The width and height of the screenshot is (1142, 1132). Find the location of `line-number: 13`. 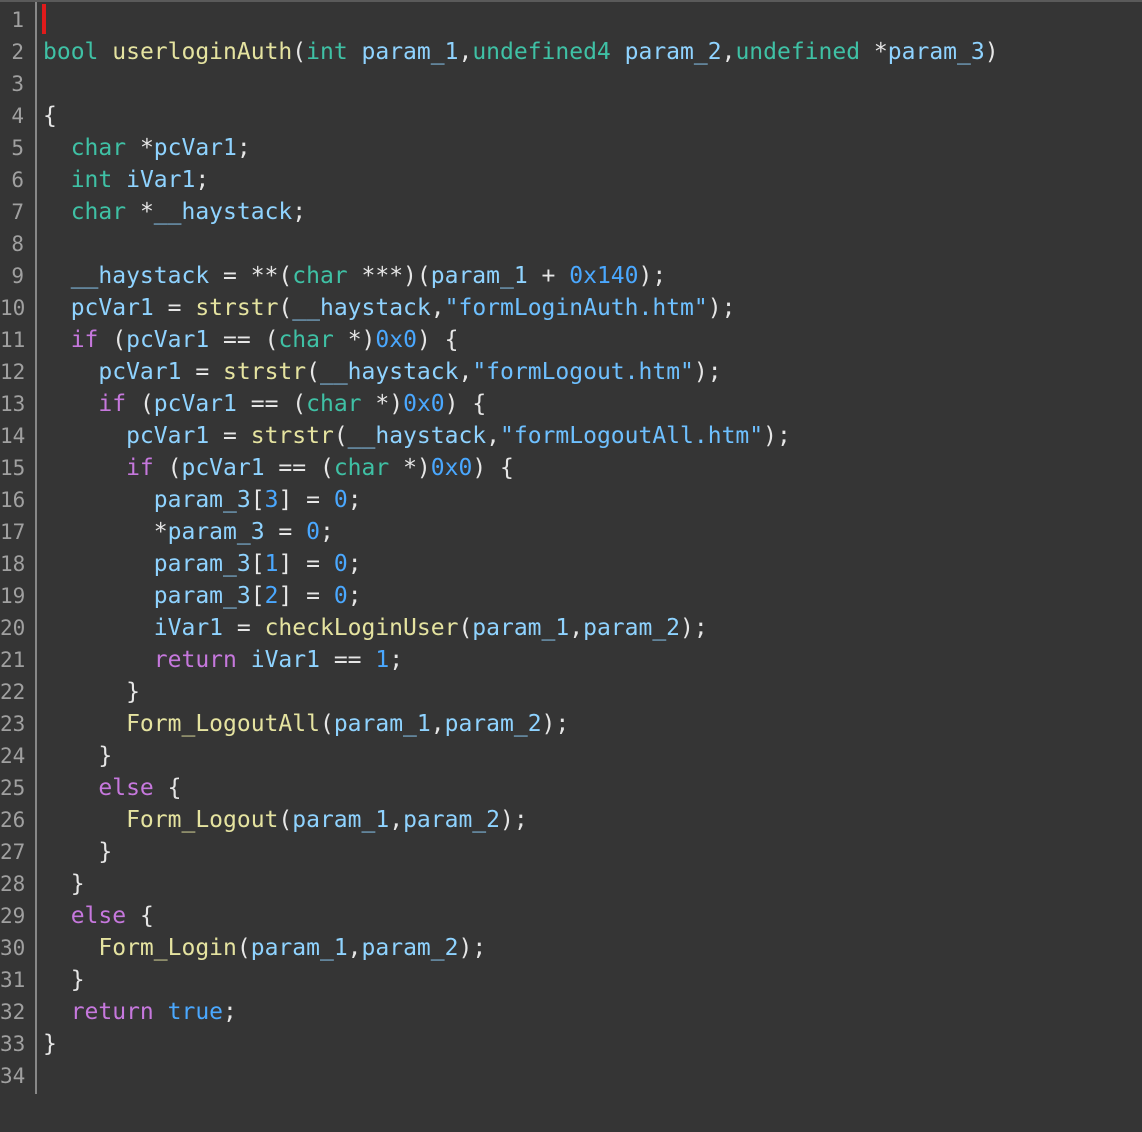

line-number: 13 is located at coordinates (13, 404).